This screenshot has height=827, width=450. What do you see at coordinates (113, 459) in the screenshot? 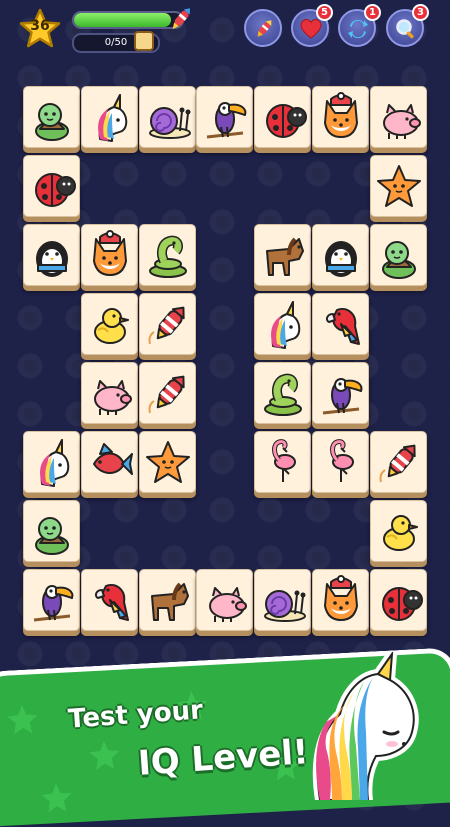
I see `fish-icon` at bounding box center [113, 459].